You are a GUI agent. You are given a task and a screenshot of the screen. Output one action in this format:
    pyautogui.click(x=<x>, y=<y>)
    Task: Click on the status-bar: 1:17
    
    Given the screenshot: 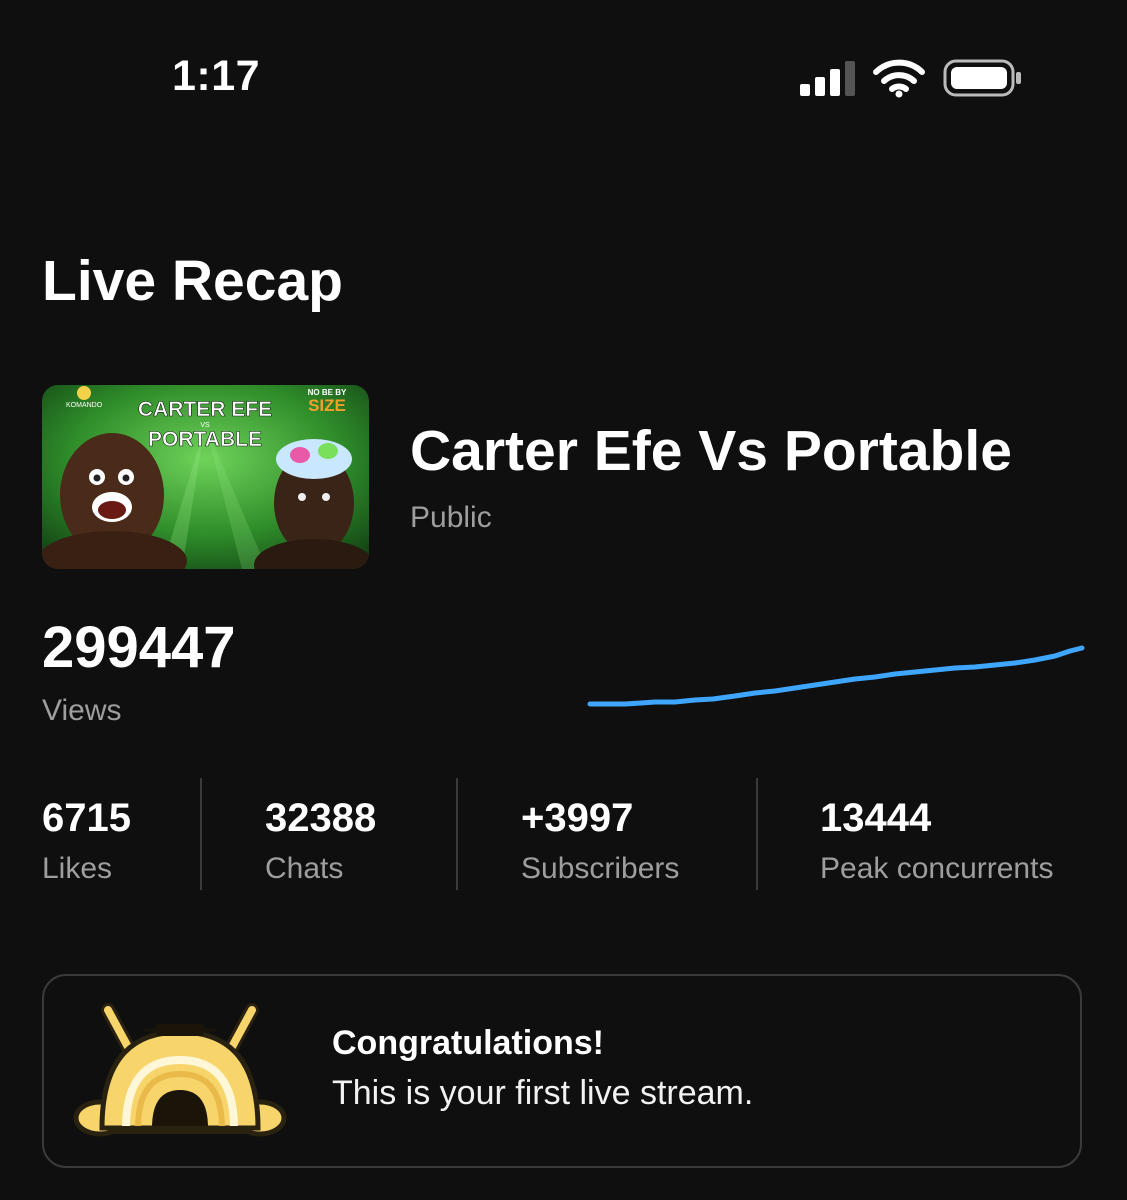 What is the action you would take?
    pyautogui.click(x=563, y=75)
    